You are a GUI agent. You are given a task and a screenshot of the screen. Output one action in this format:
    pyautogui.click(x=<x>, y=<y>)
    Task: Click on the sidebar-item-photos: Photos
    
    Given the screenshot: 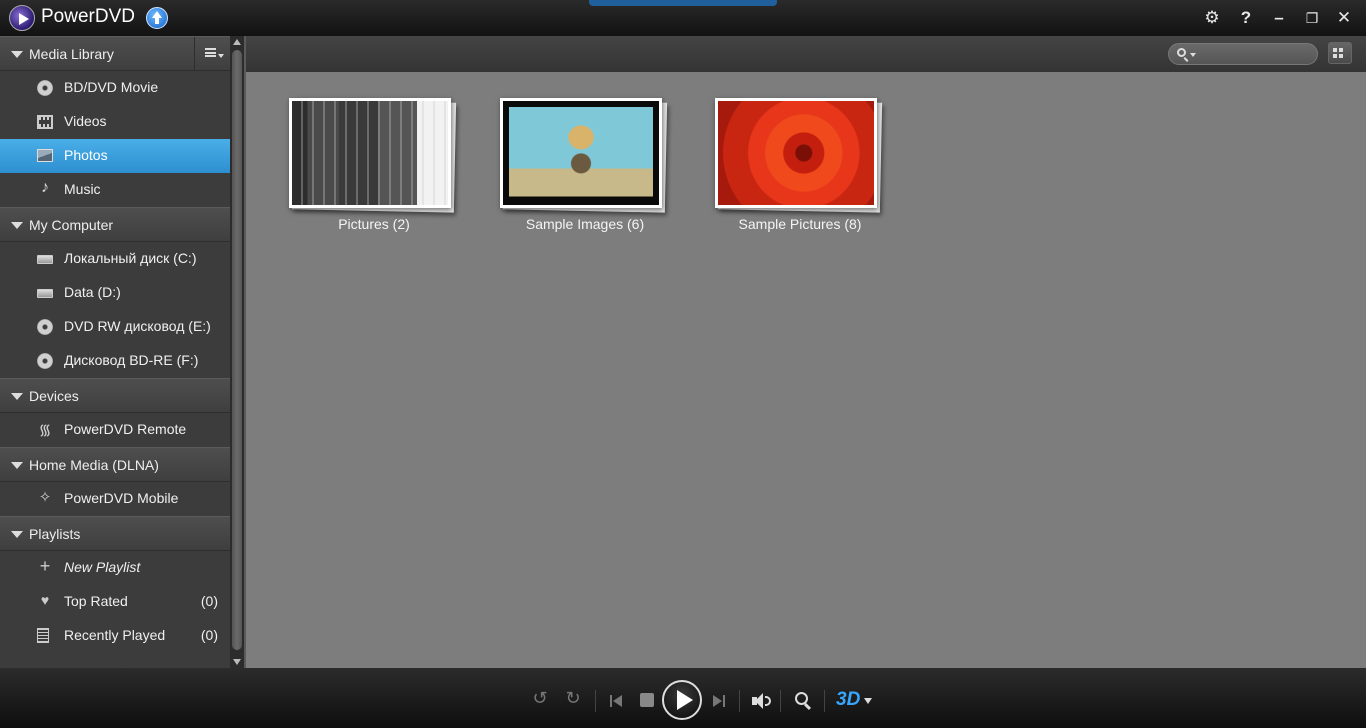 What is the action you would take?
    pyautogui.click(x=115, y=156)
    